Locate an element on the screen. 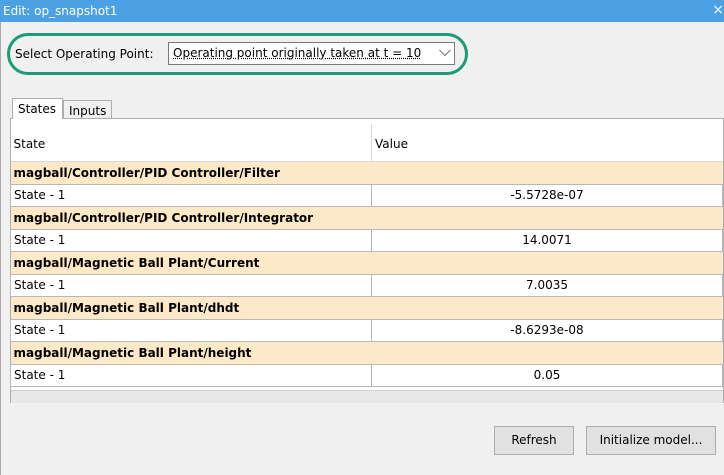 This screenshot has height=475, width=724. value-cell: -5.5728e-07 is located at coordinates (547, 195).